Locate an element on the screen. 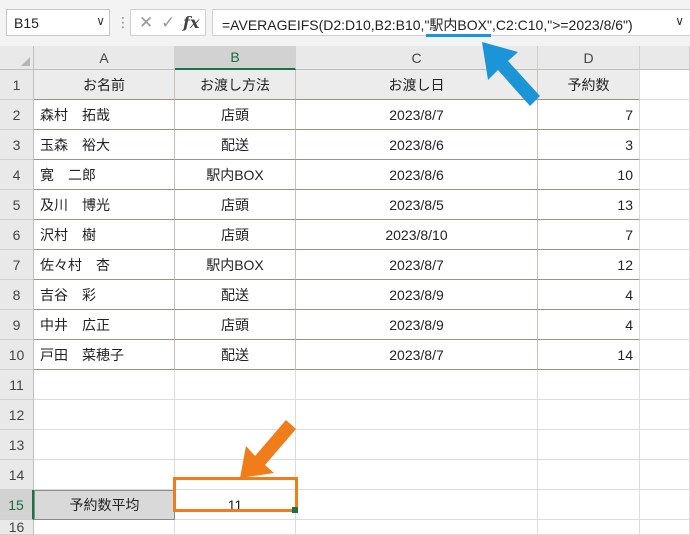  cell-e3 is located at coordinates (665, 145).